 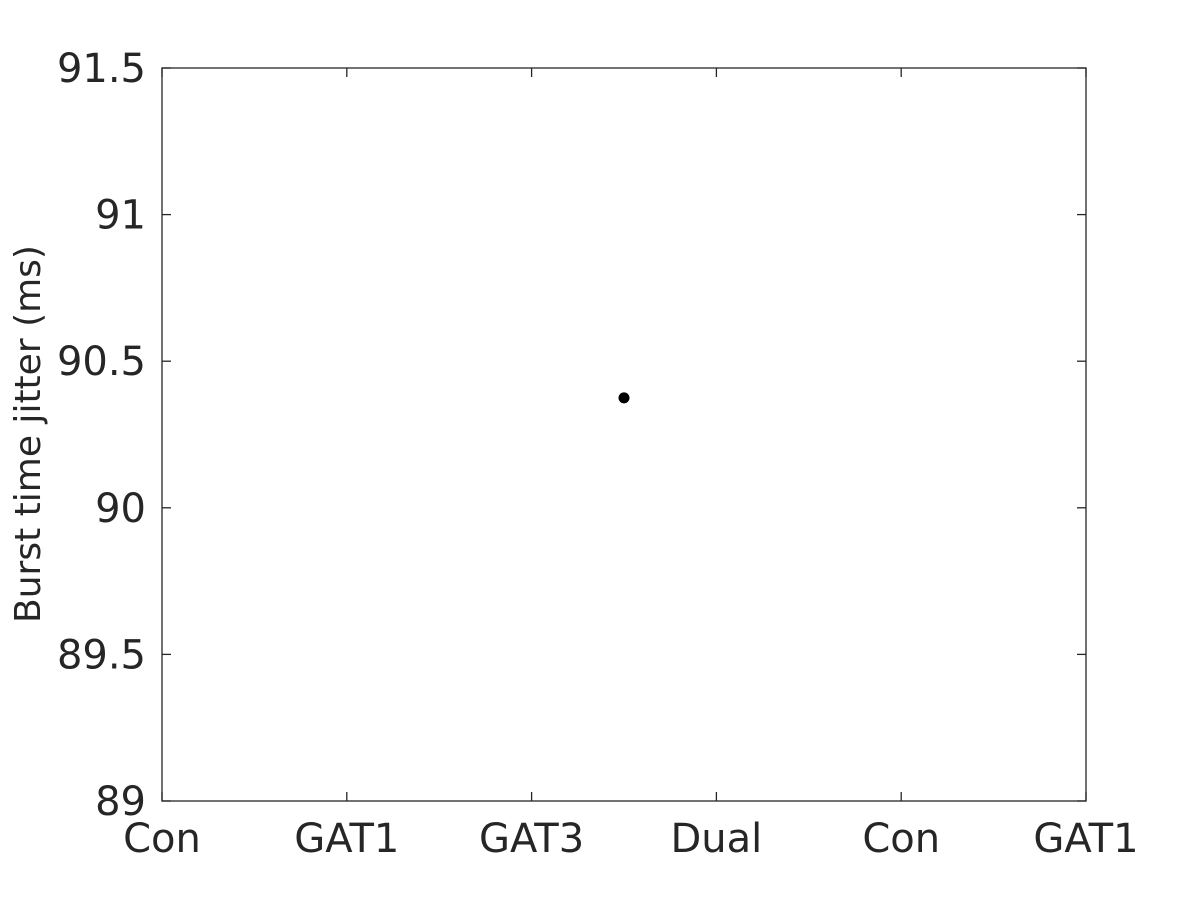 What do you see at coordinates (101, 435) in the screenshot?
I see `y-tick-labels: 89 89.5 90 90.5 91 91.5` at bounding box center [101, 435].